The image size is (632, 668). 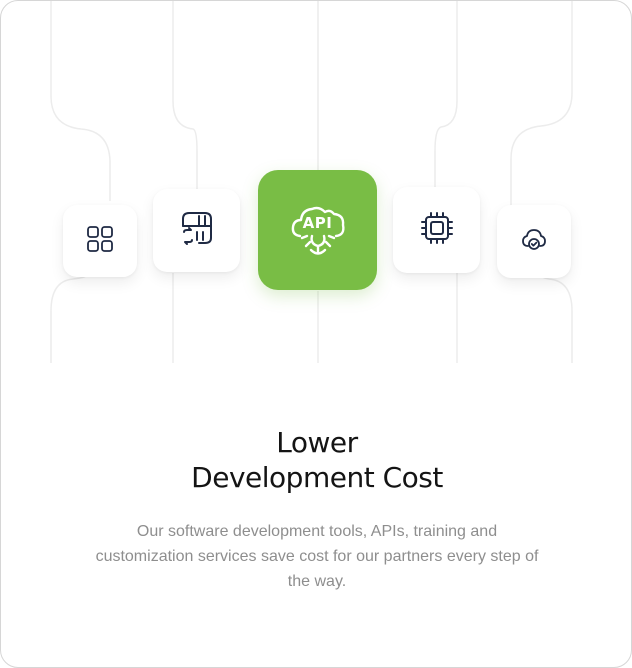 I want to click on cpu-chip-icon-tile, so click(x=436, y=230).